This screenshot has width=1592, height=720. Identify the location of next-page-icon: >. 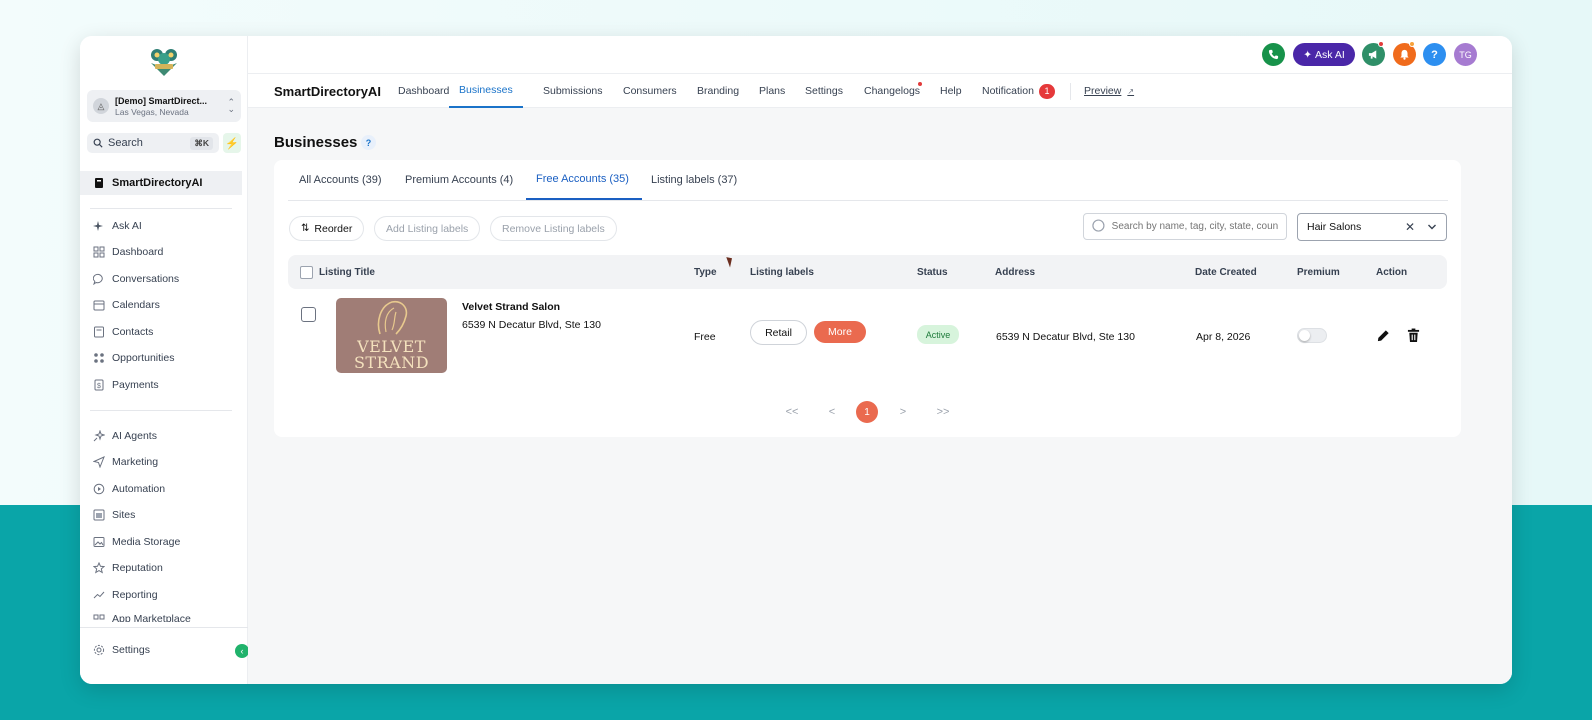
(903, 412).